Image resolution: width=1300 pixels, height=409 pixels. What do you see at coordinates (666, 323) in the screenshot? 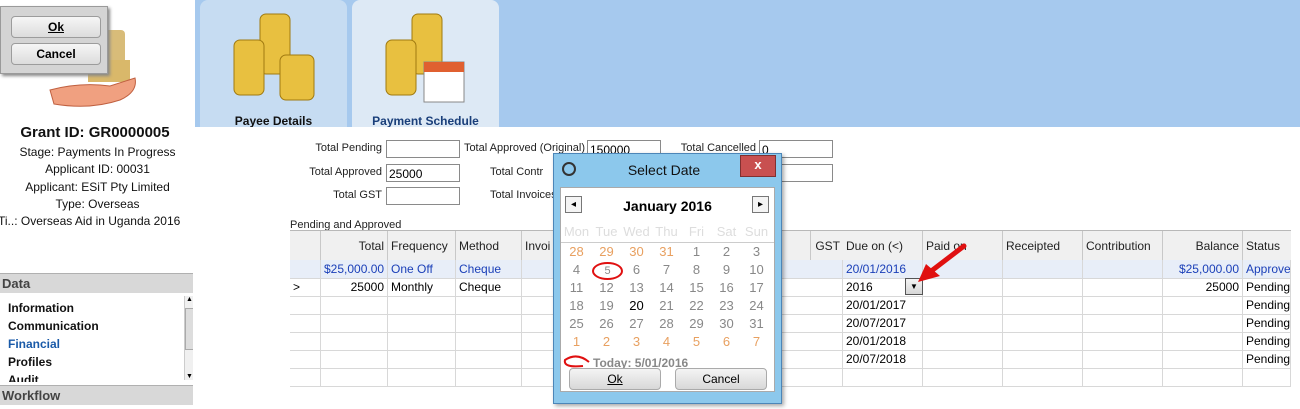
I see `calendar-day: 28` at bounding box center [666, 323].